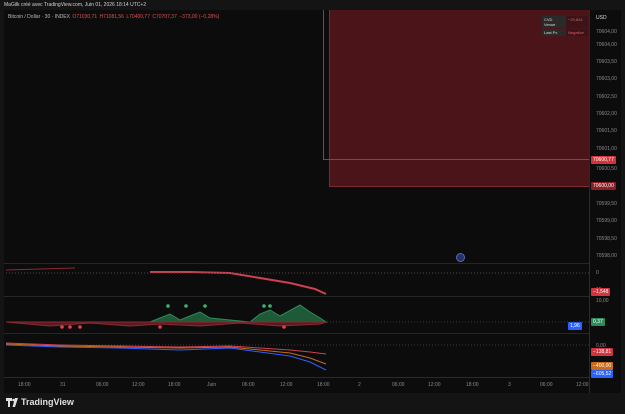 This screenshot has width=625, height=414. I want to click on event-marker-icon, so click(460, 257).